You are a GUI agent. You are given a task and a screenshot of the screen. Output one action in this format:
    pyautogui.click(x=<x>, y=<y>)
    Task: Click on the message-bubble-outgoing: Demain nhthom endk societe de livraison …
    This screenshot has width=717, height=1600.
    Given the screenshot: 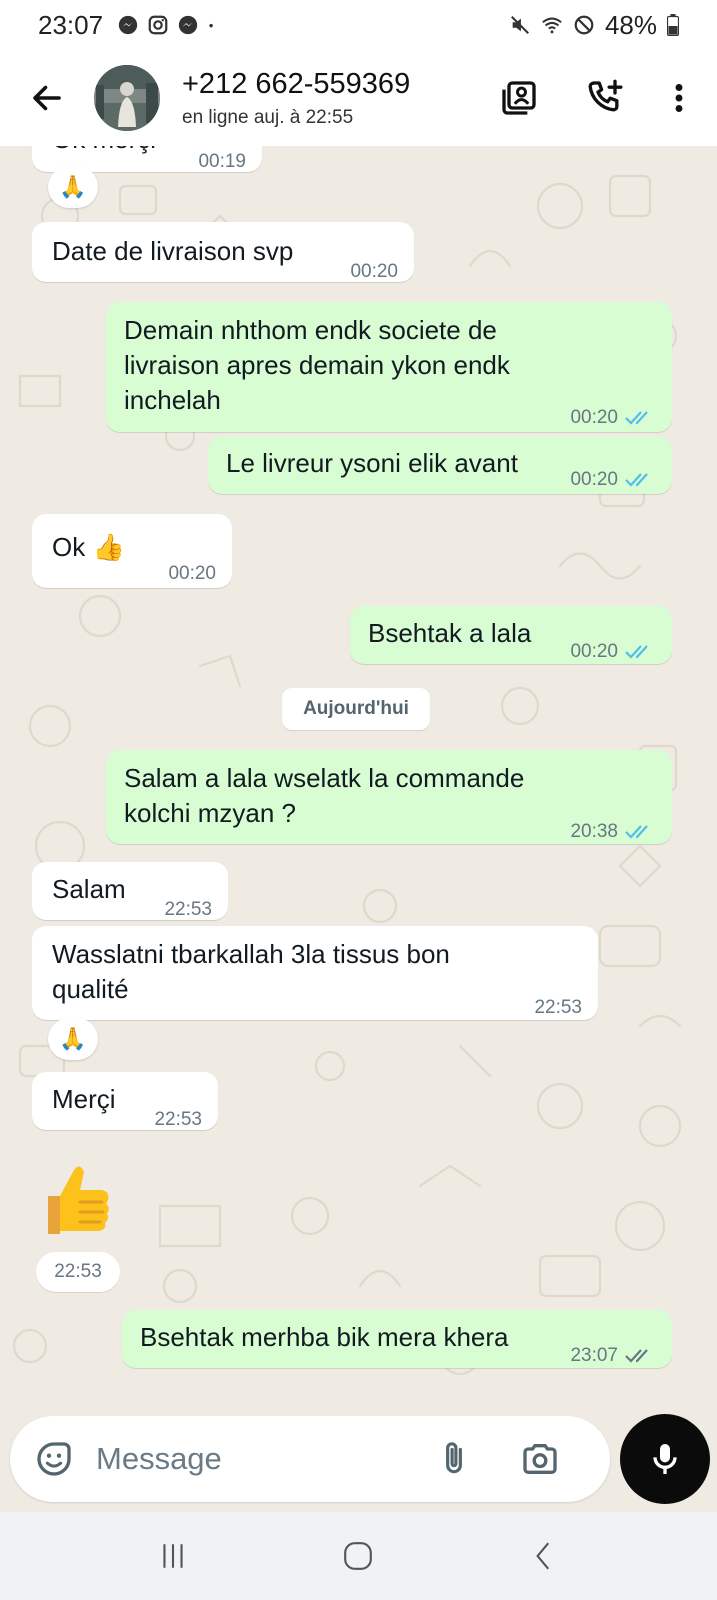 What is the action you would take?
    pyautogui.click(x=389, y=367)
    